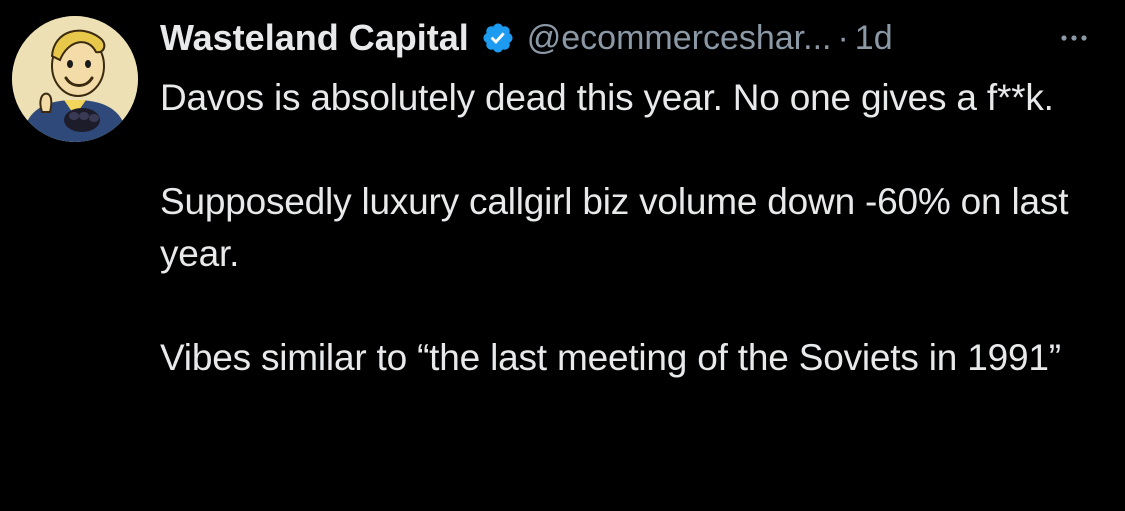 Image resolution: width=1125 pixels, height=511 pixels. What do you see at coordinates (314, 38) in the screenshot?
I see `display-name: Wasteland Capital` at bounding box center [314, 38].